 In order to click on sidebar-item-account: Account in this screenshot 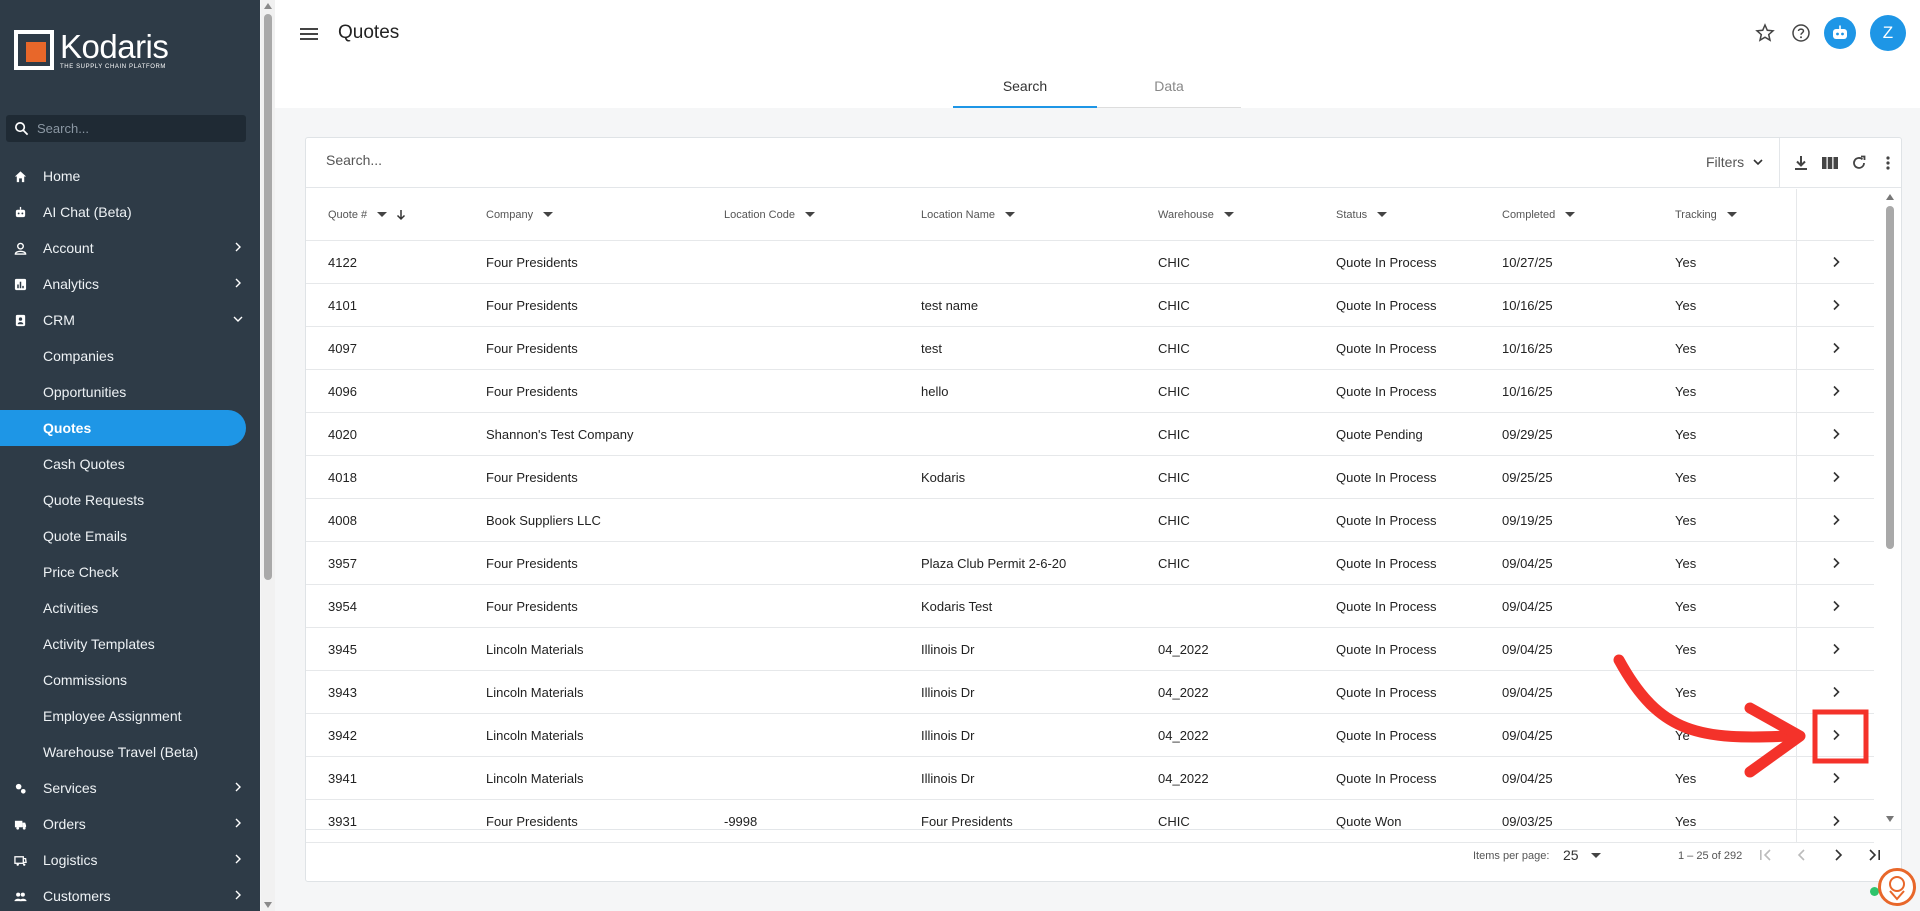, I will do `click(130, 248)`.